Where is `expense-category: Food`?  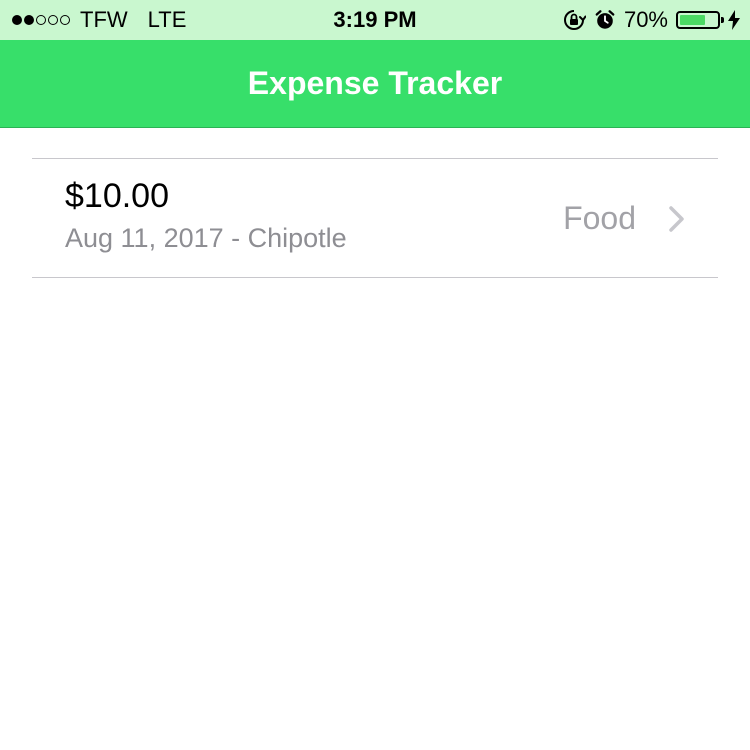
expense-category: Food is located at coordinates (599, 218).